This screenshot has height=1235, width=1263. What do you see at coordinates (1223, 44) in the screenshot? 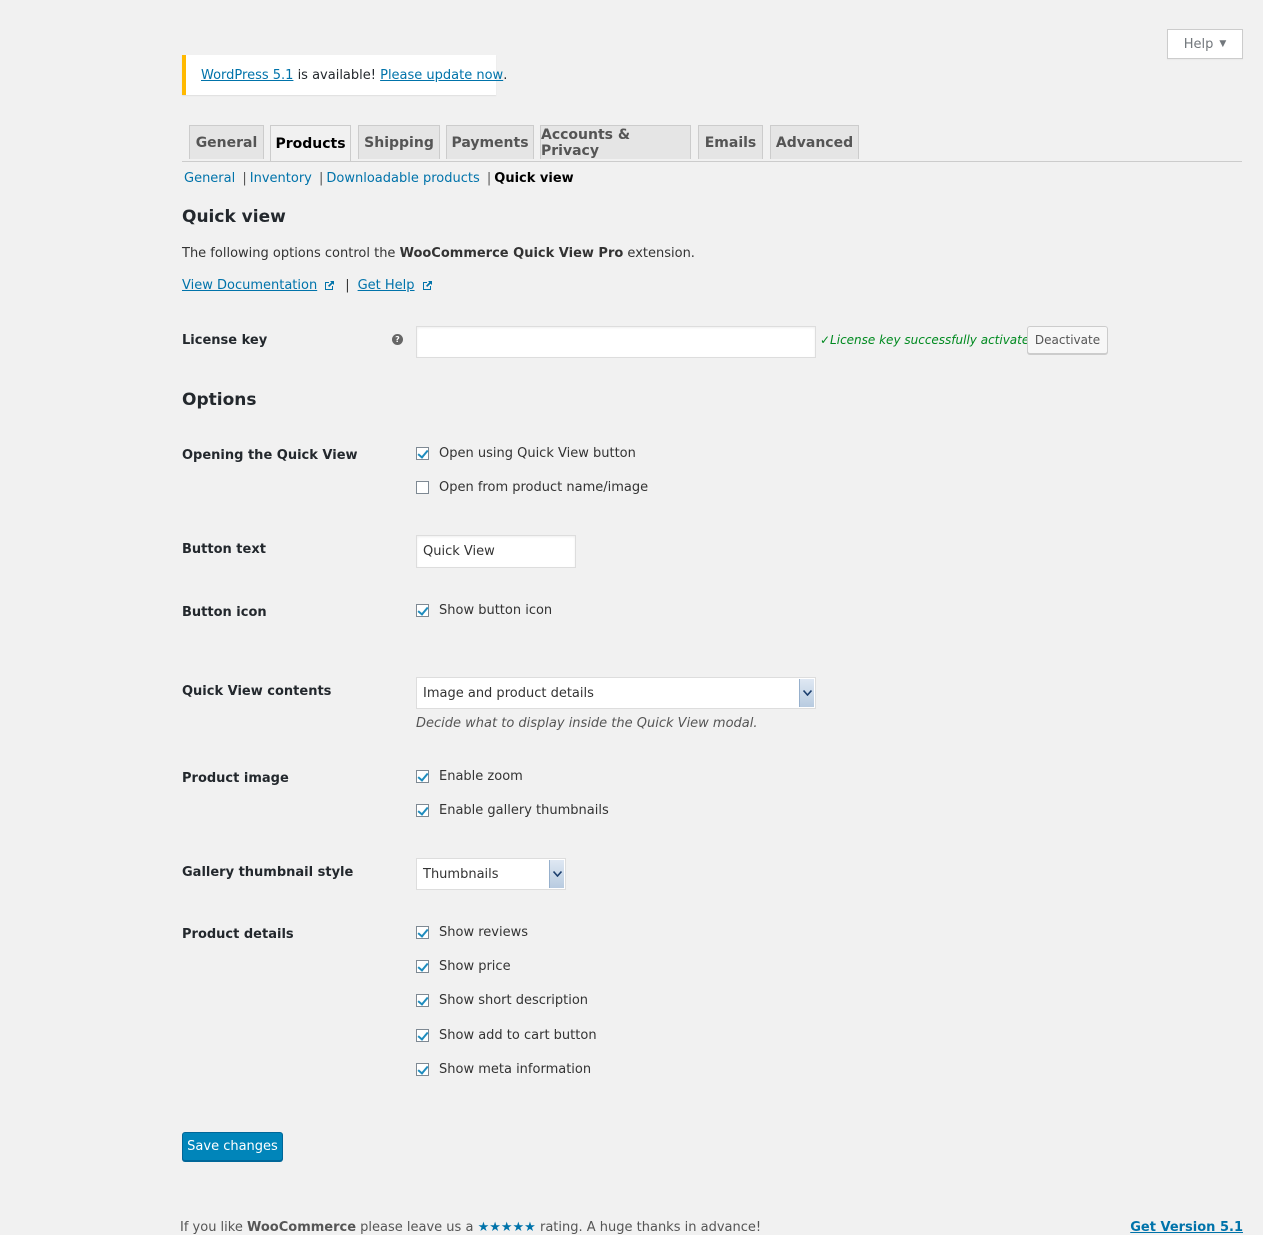
I see `caret-down-icon: ▼` at bounding box center [1223, 44].